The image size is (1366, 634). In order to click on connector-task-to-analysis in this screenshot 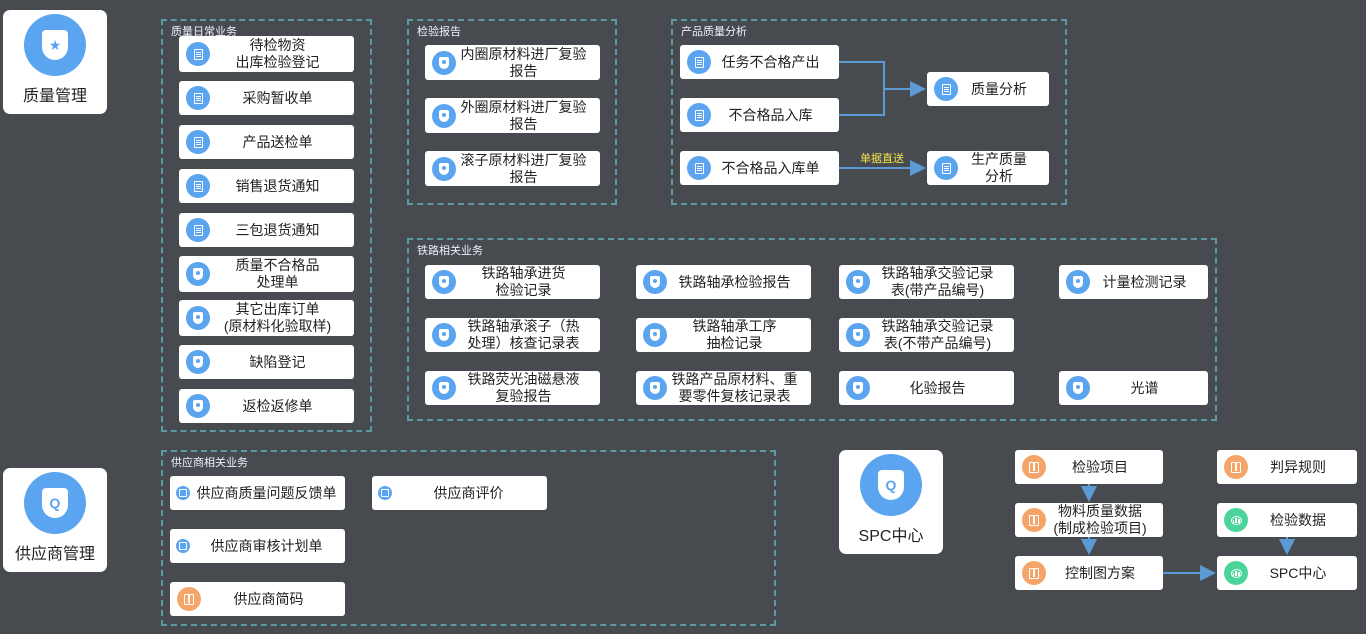, I will do `click(862, 75)`.